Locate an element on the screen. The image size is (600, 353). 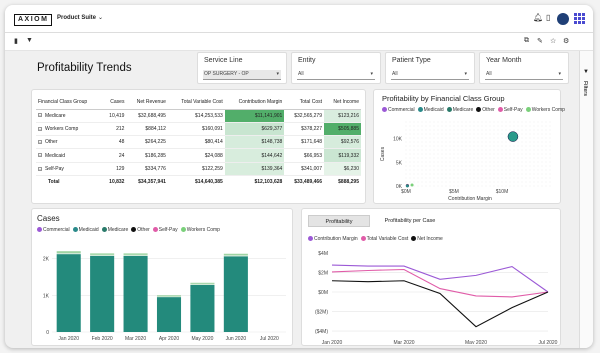
product-suite-menu: Product Suite ⌄ is located at coordinates (80, 17).